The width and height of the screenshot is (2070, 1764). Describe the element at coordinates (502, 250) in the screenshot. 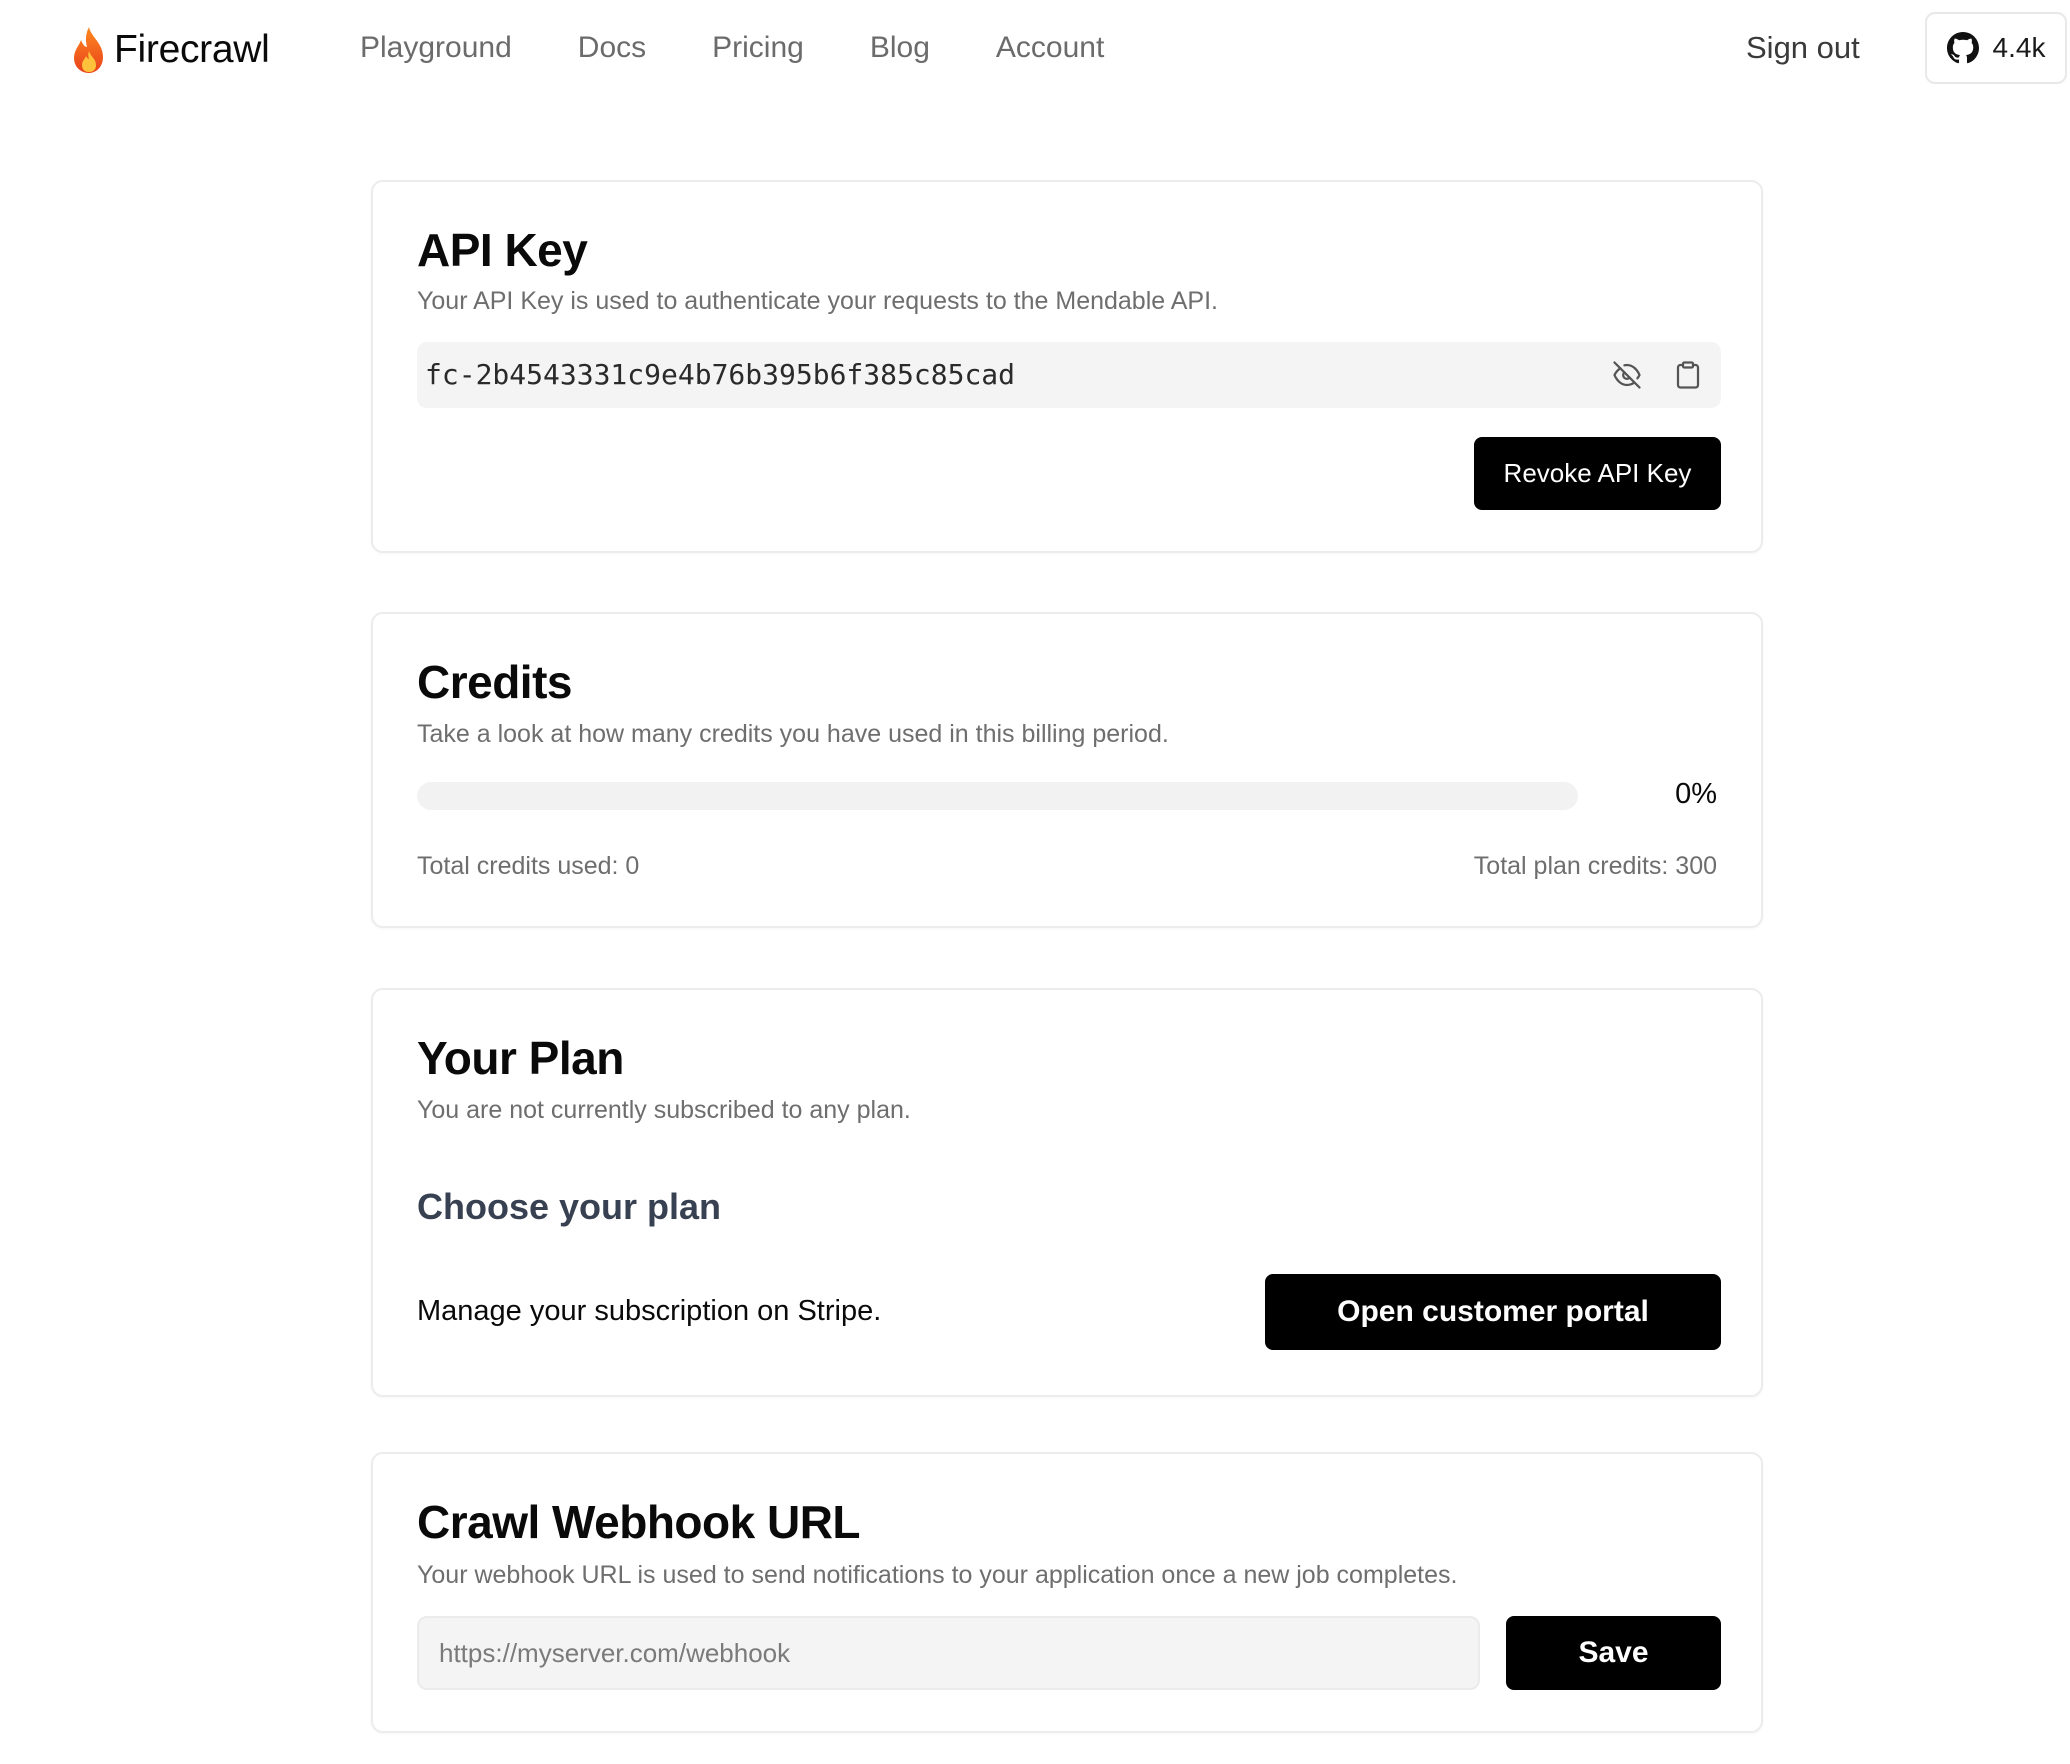

I see `api-key-title: API Key` at that location.